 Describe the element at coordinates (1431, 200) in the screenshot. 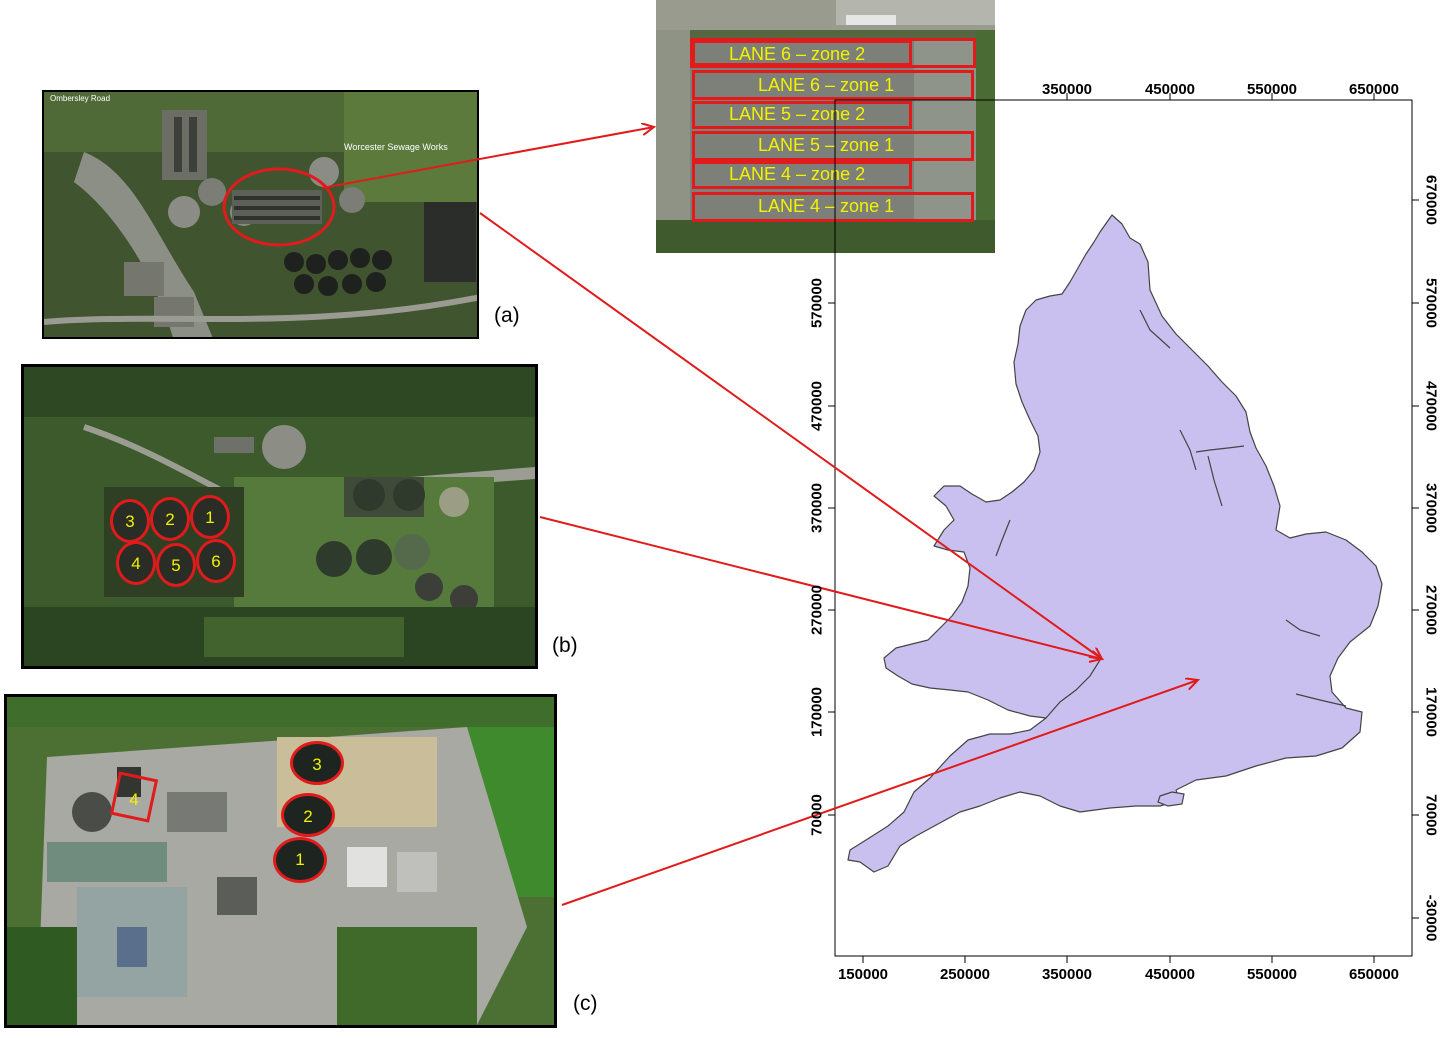

I see `y-tick-label-right: 670000` at that location.